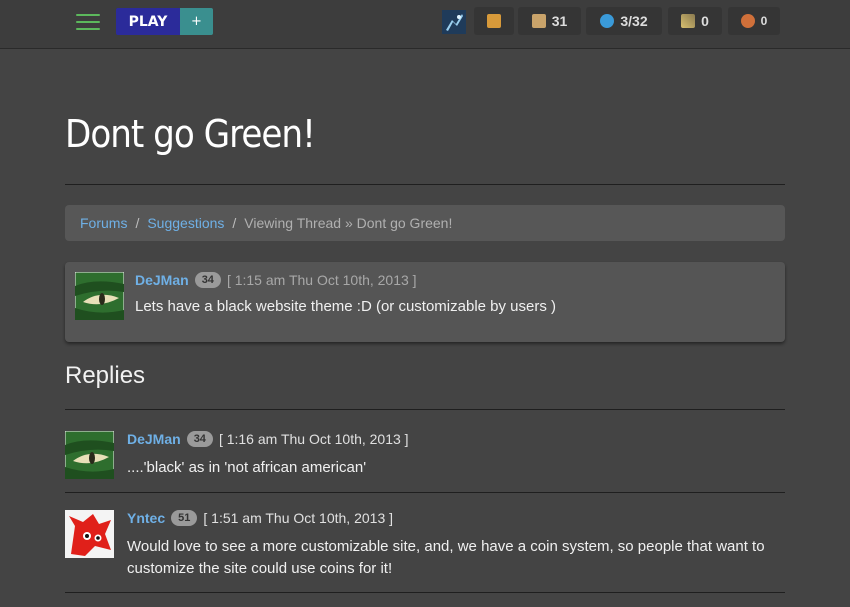 Image resolution: width=850 pixels, height=607 pixels. Describe the element at coordinates (425, 409) in the screenshot. I see `replies-divider` at that location.